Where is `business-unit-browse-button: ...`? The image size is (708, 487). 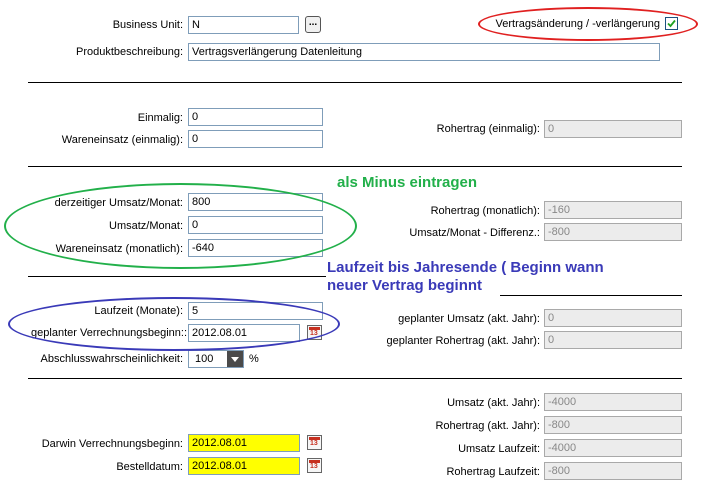
business-unit-browse-button: ... is located at coordinates (313, 24).